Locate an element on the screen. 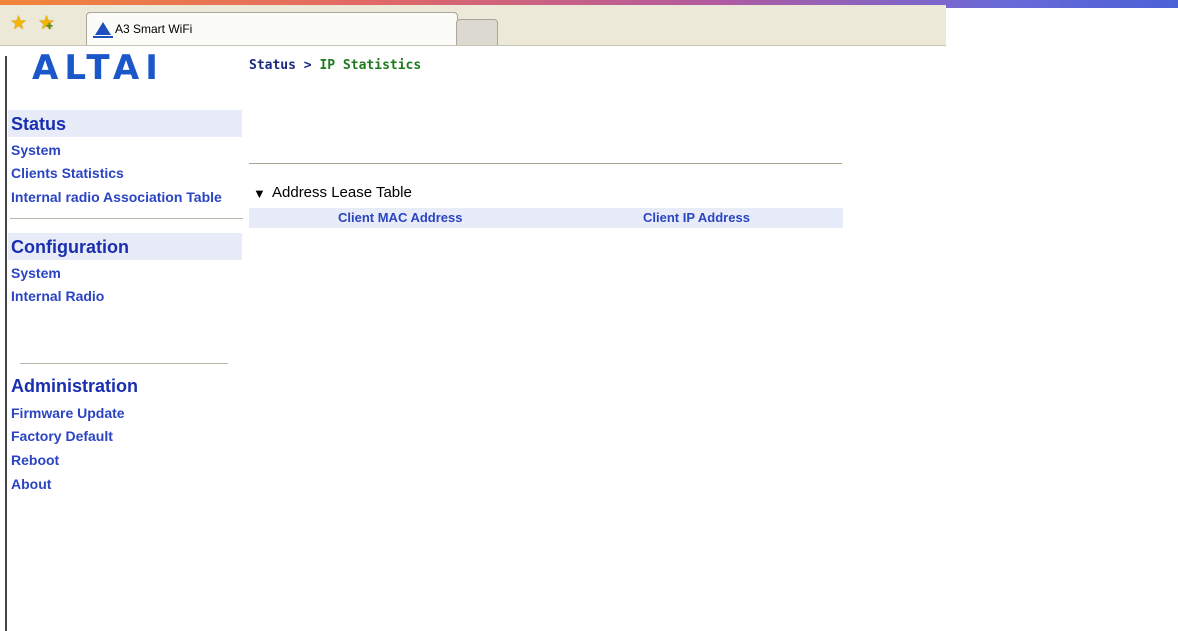 Image resolution: width=1178 pixels, height=631 pixels. frame-border is located at coordinates (6, 343).